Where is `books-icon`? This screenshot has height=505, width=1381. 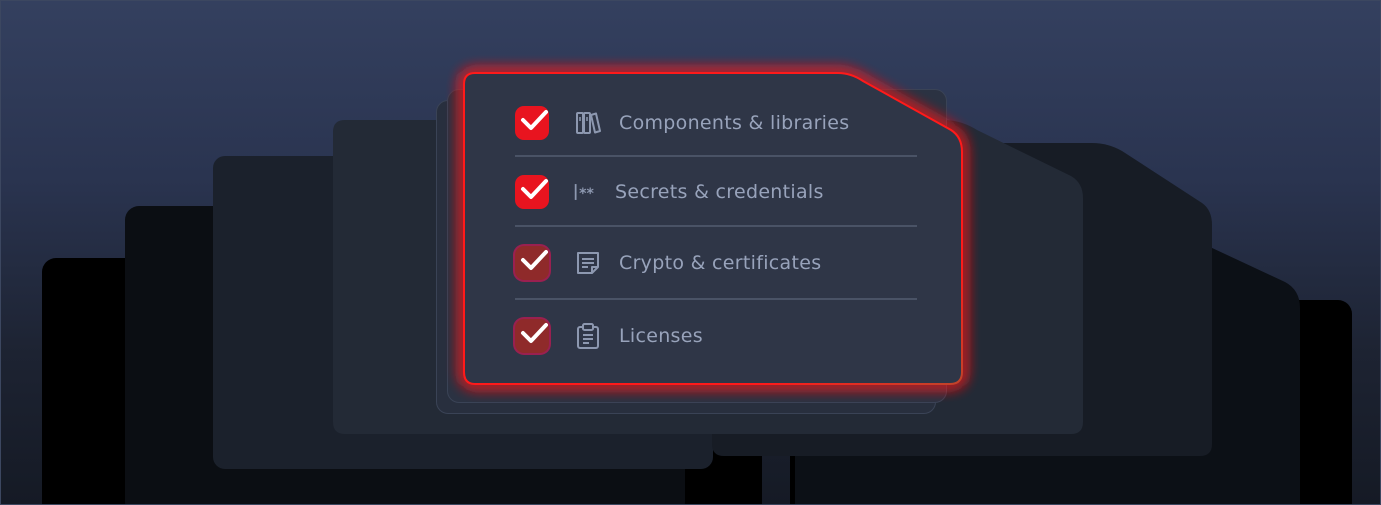
books-icon is located at coordinates (588, 123).